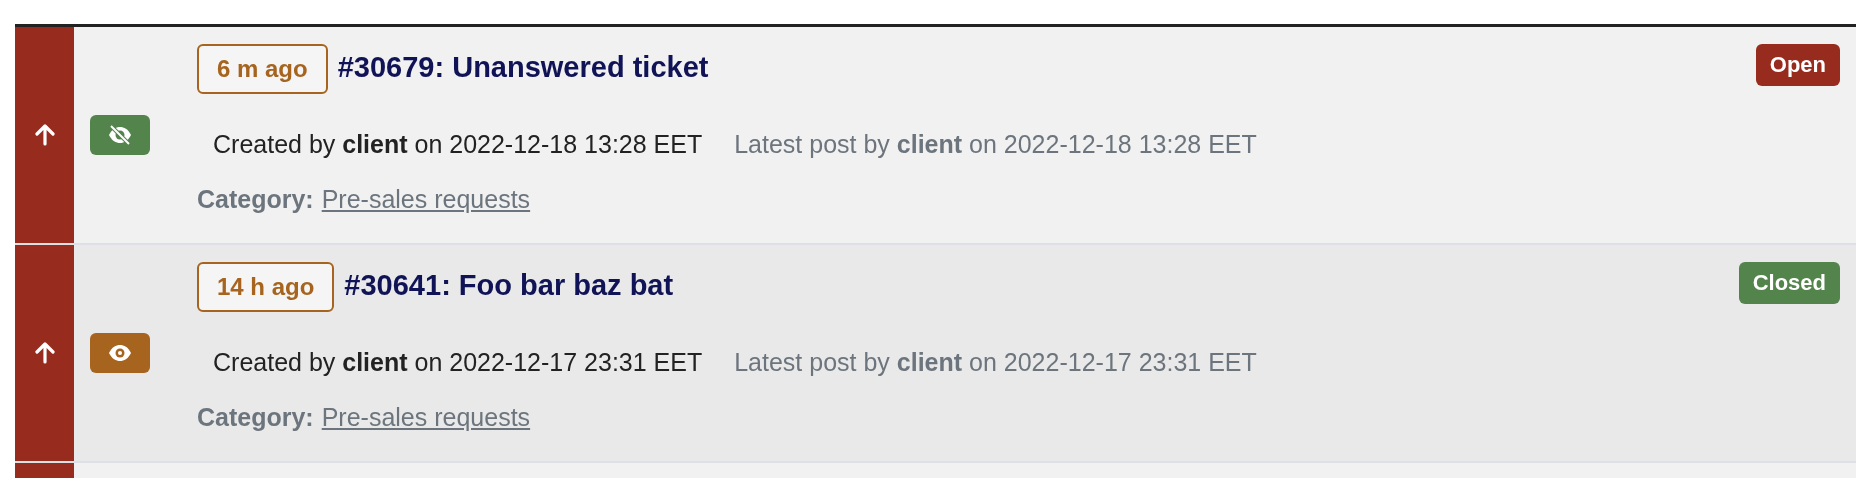 This screenshot has height=478, width=1868. Describe the element at coordinates (262, 69) in the screenshot. I see `age-badge: 6 m ago` at that location.